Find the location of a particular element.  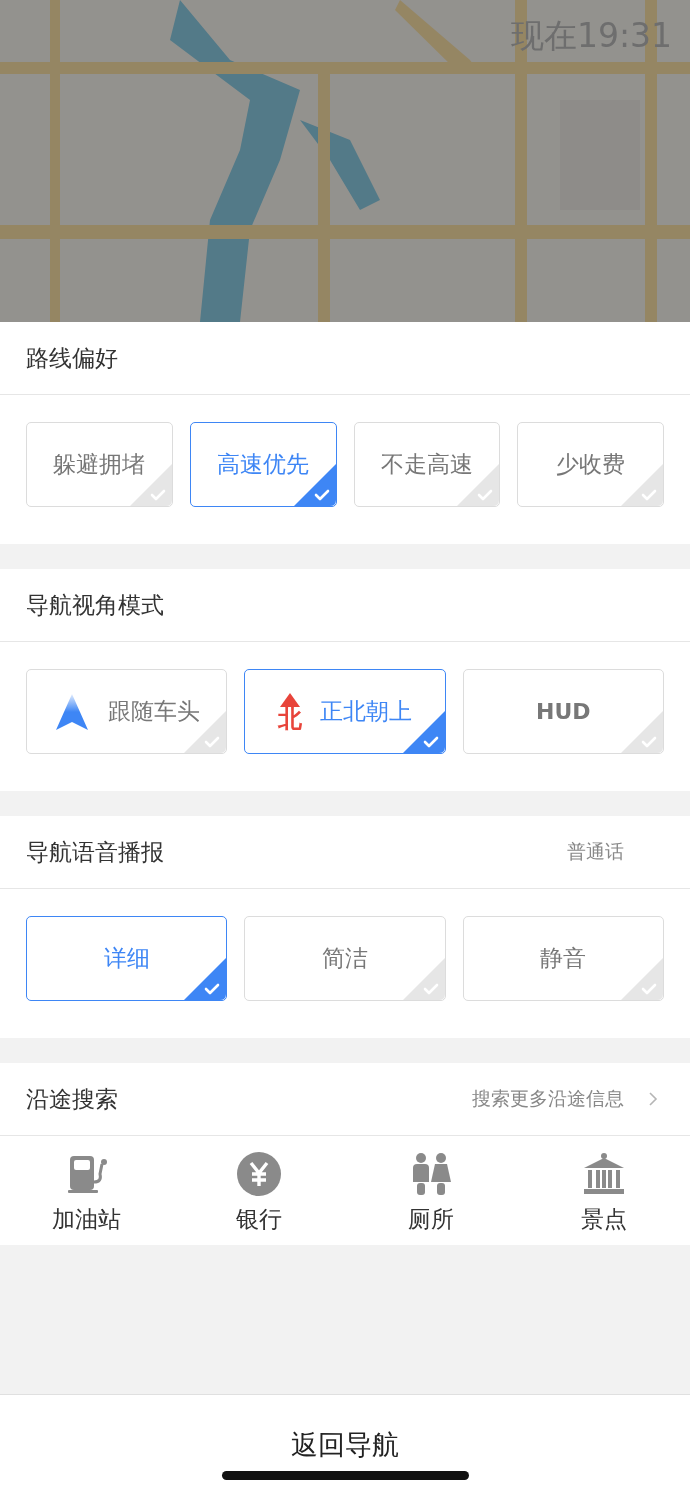

section-title: 导航语音播报 is located at coordinates (95, 852).